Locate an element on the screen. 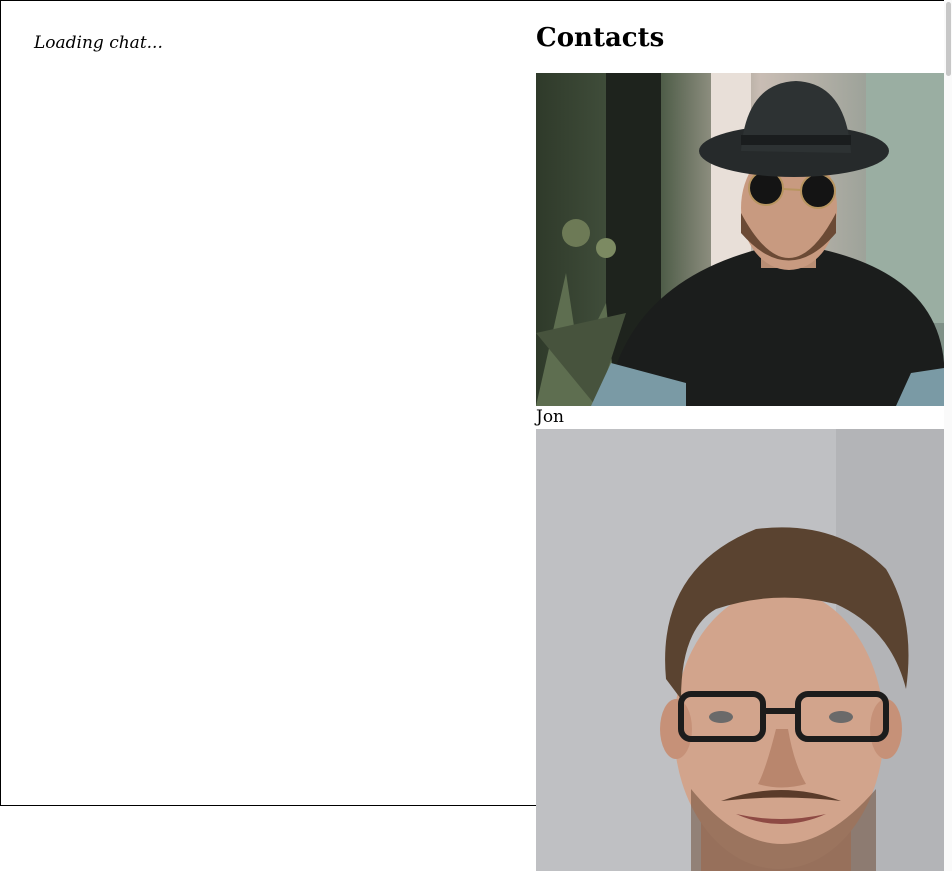  page-scrollbar is located at coordinates (948, 435).